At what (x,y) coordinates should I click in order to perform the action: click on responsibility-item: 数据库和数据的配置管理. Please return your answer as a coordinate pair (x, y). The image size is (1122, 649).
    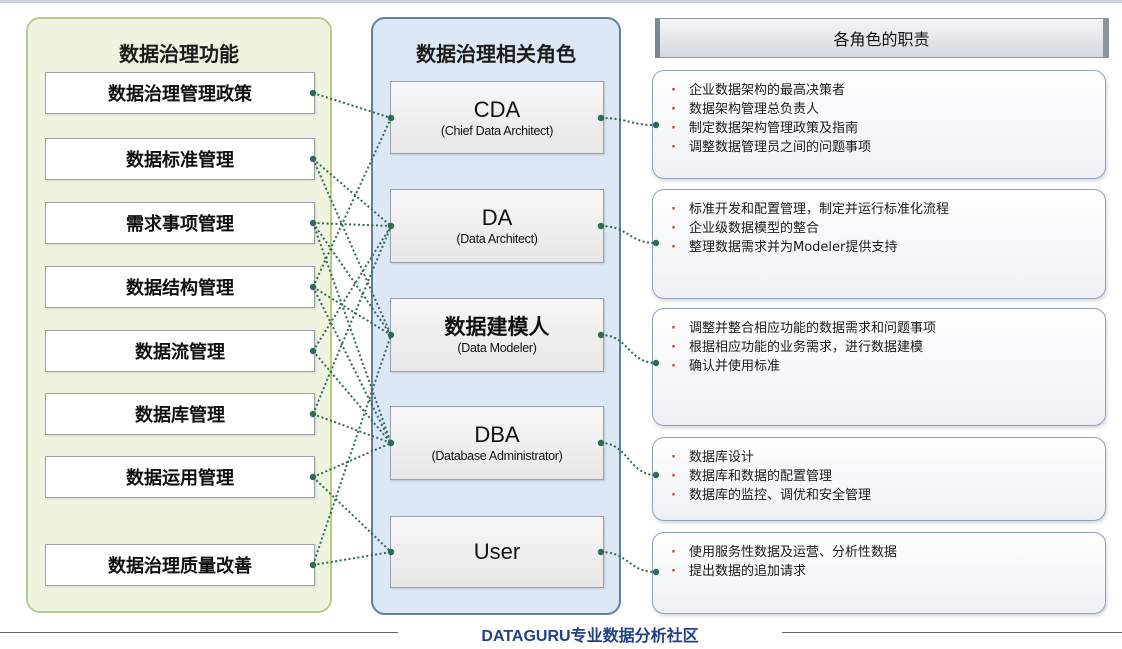
    Looking at the image, I should click on (883, 476).